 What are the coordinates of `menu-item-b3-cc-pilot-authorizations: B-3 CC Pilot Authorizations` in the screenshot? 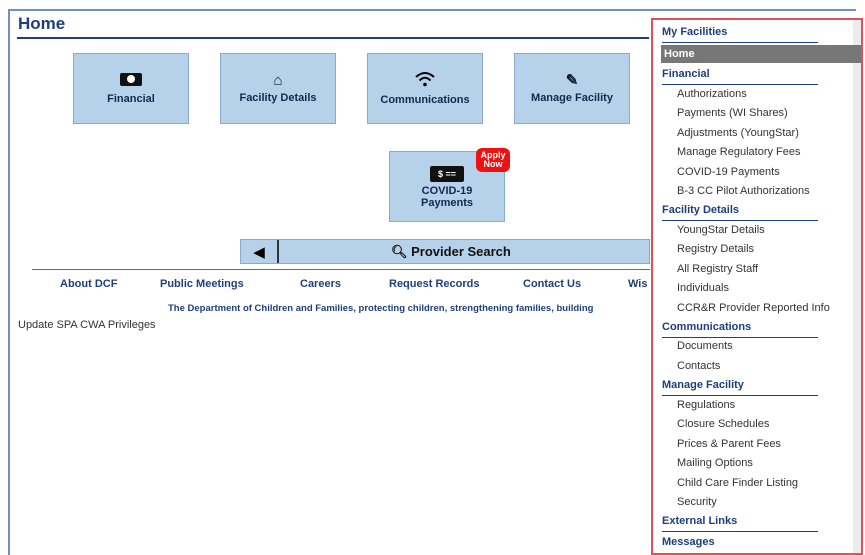 It's located at (743, 191).